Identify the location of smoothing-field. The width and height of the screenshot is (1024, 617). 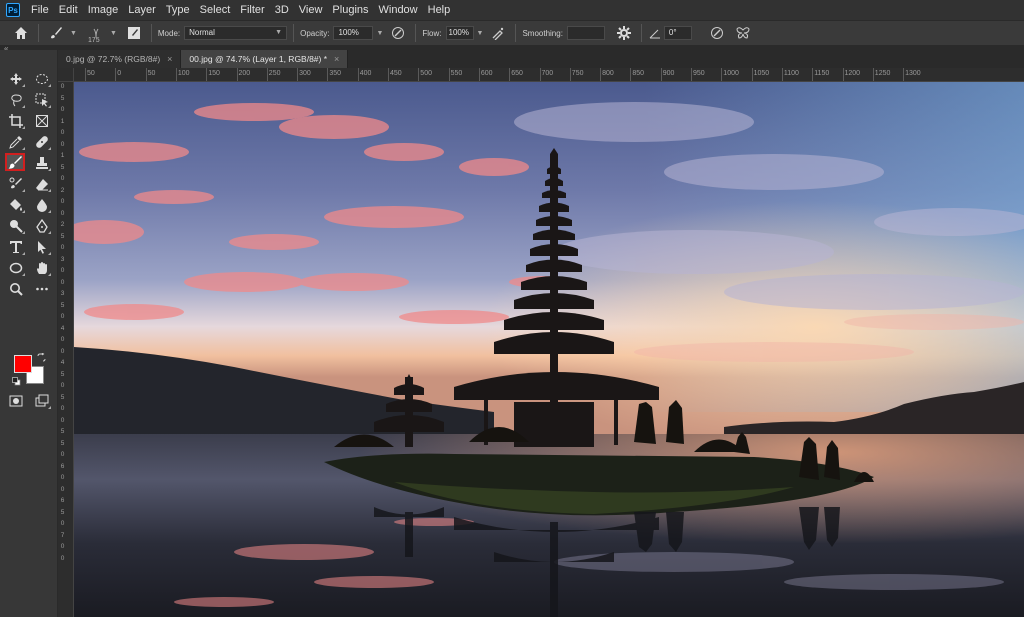
(585, 33).